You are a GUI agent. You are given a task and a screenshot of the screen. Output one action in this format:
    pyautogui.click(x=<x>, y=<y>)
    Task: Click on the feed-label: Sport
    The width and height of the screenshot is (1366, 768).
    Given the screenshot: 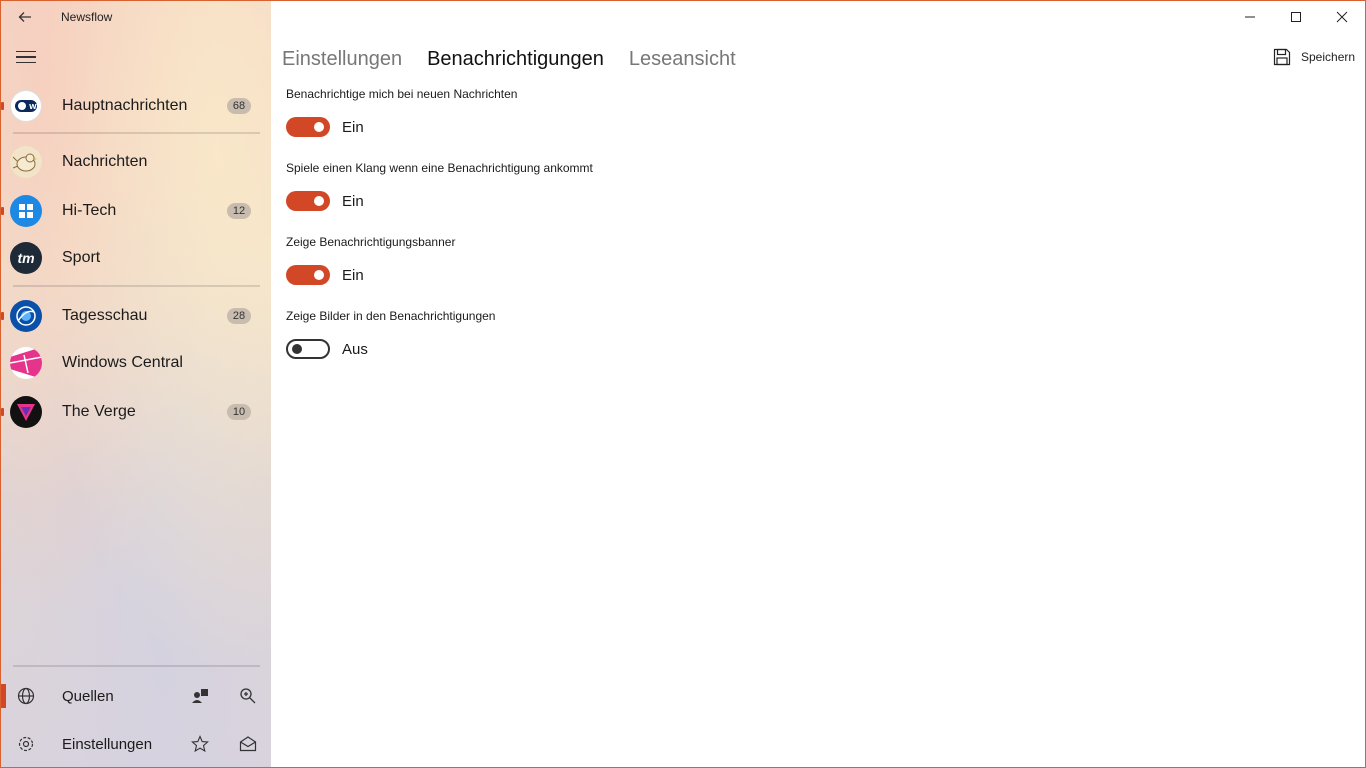 What is the action you would take?
    pyautogui.click(x=81, y=257)
    